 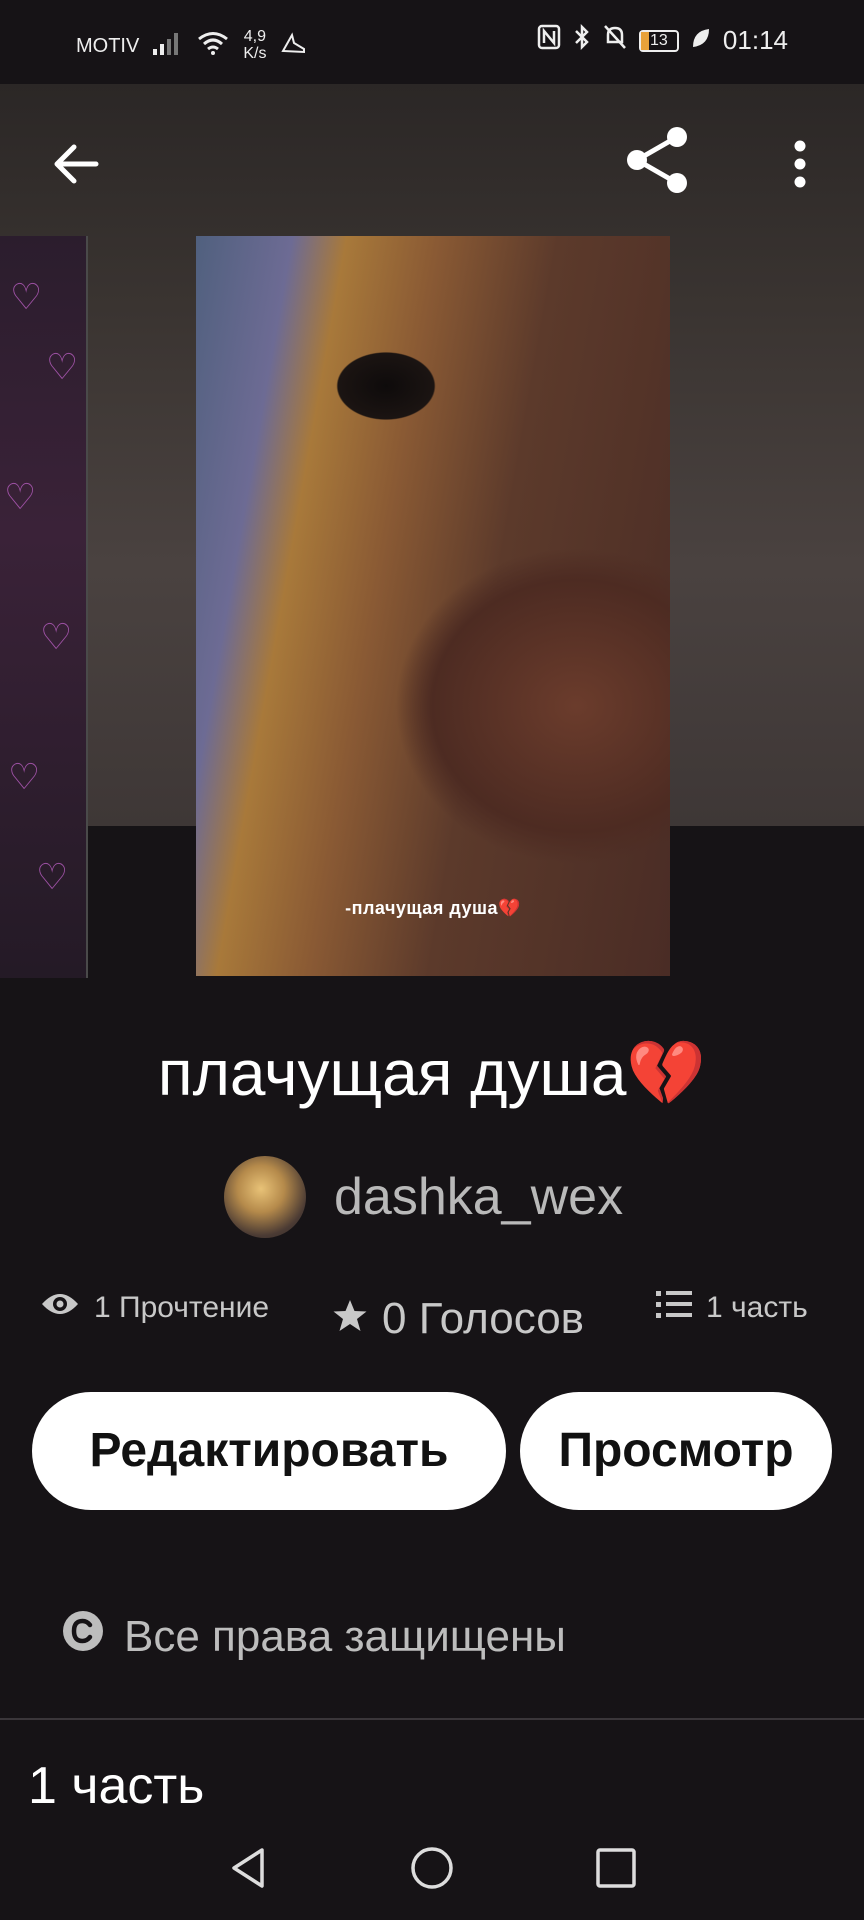 I want to click on system-nav-bar, so click(x=432, y=1870).